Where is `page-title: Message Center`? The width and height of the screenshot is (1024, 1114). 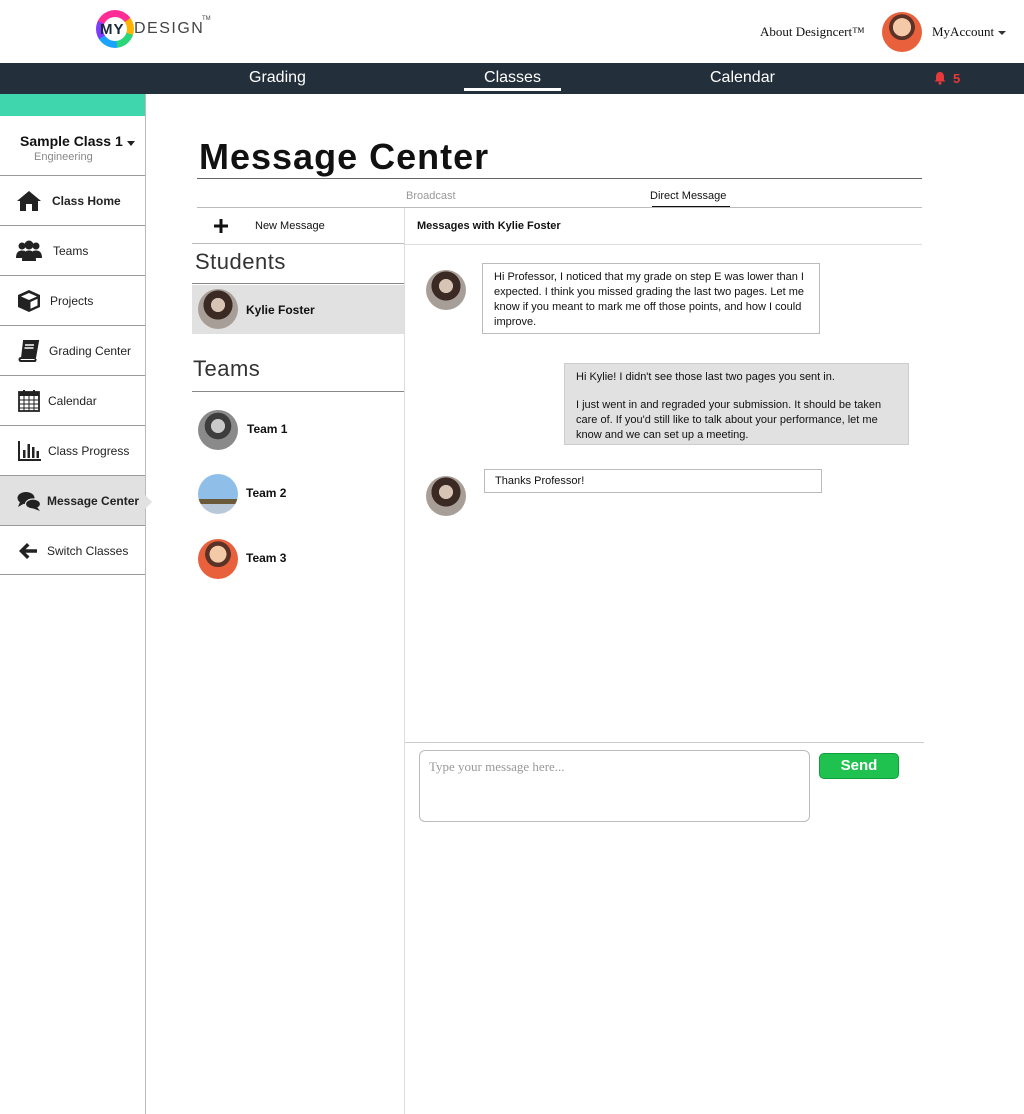 page-title: Message Center is located at coordinates (344, 156).